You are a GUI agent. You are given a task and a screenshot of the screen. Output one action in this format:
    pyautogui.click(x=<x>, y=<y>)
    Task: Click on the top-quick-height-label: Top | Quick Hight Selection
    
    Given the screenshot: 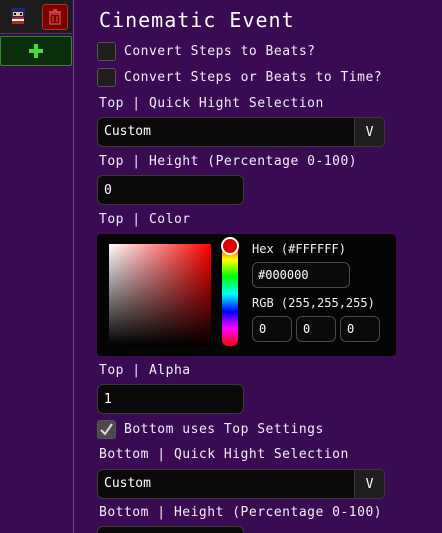 What is the action you would take?
    pyautogui.click(x=211, y=103)
    